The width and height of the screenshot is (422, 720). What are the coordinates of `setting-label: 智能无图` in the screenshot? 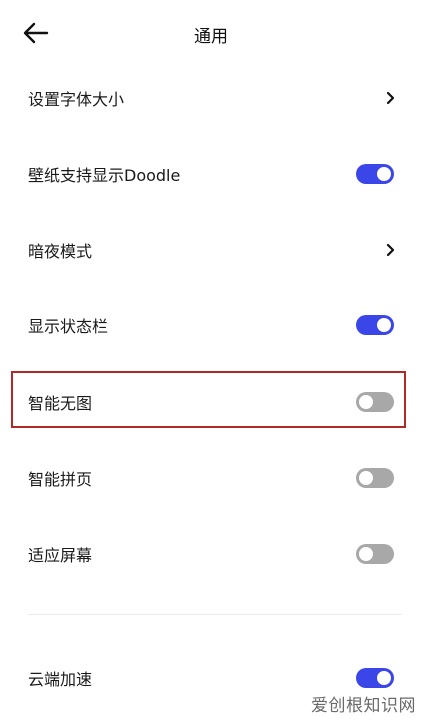 It's located at (60, 403).